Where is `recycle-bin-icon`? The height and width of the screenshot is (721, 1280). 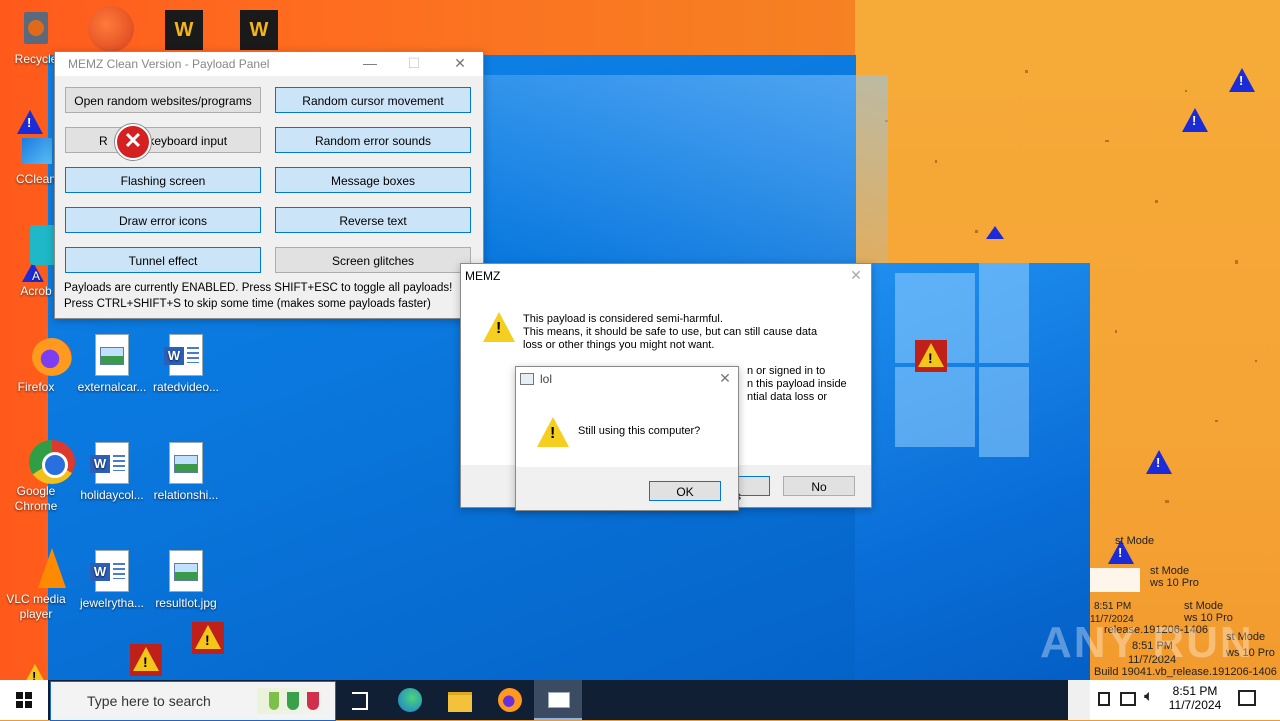
recycle-bin-icon is located at coordinates (36, 28).